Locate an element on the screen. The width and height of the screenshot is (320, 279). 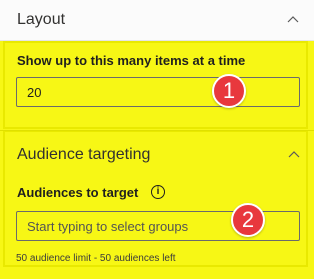
items-count-label: Show up to this many items at a time is located at coordinates (131, 60).